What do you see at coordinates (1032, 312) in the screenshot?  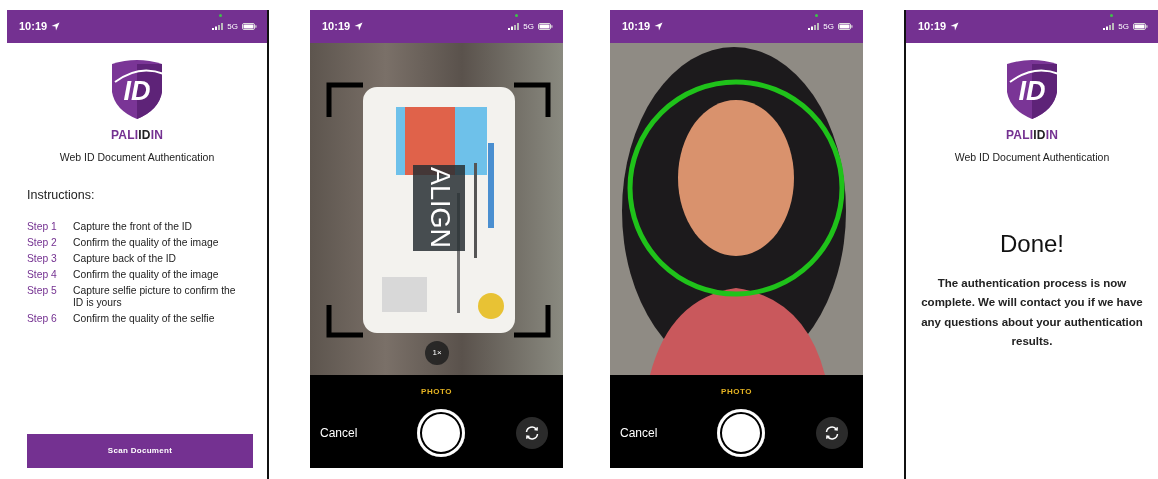 I see `done-message: The authentication process is now complete. We will contact you if we have any questions about your authentication results.` at bounding box center [1032, 312].